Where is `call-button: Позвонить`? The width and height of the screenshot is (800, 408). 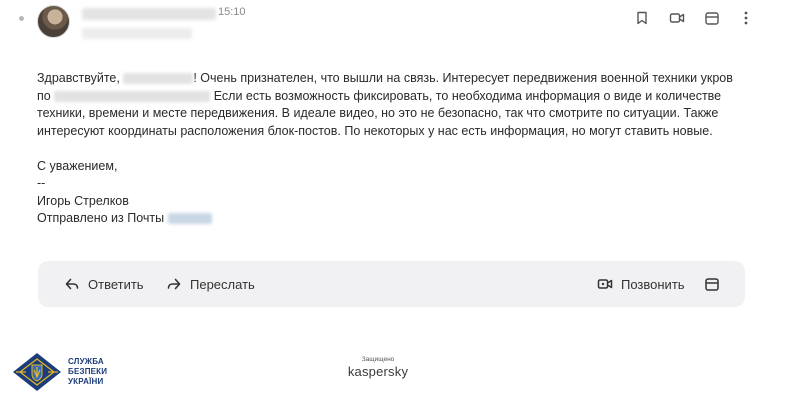 call-button: Позвонить is located at coordinates (641, 284).